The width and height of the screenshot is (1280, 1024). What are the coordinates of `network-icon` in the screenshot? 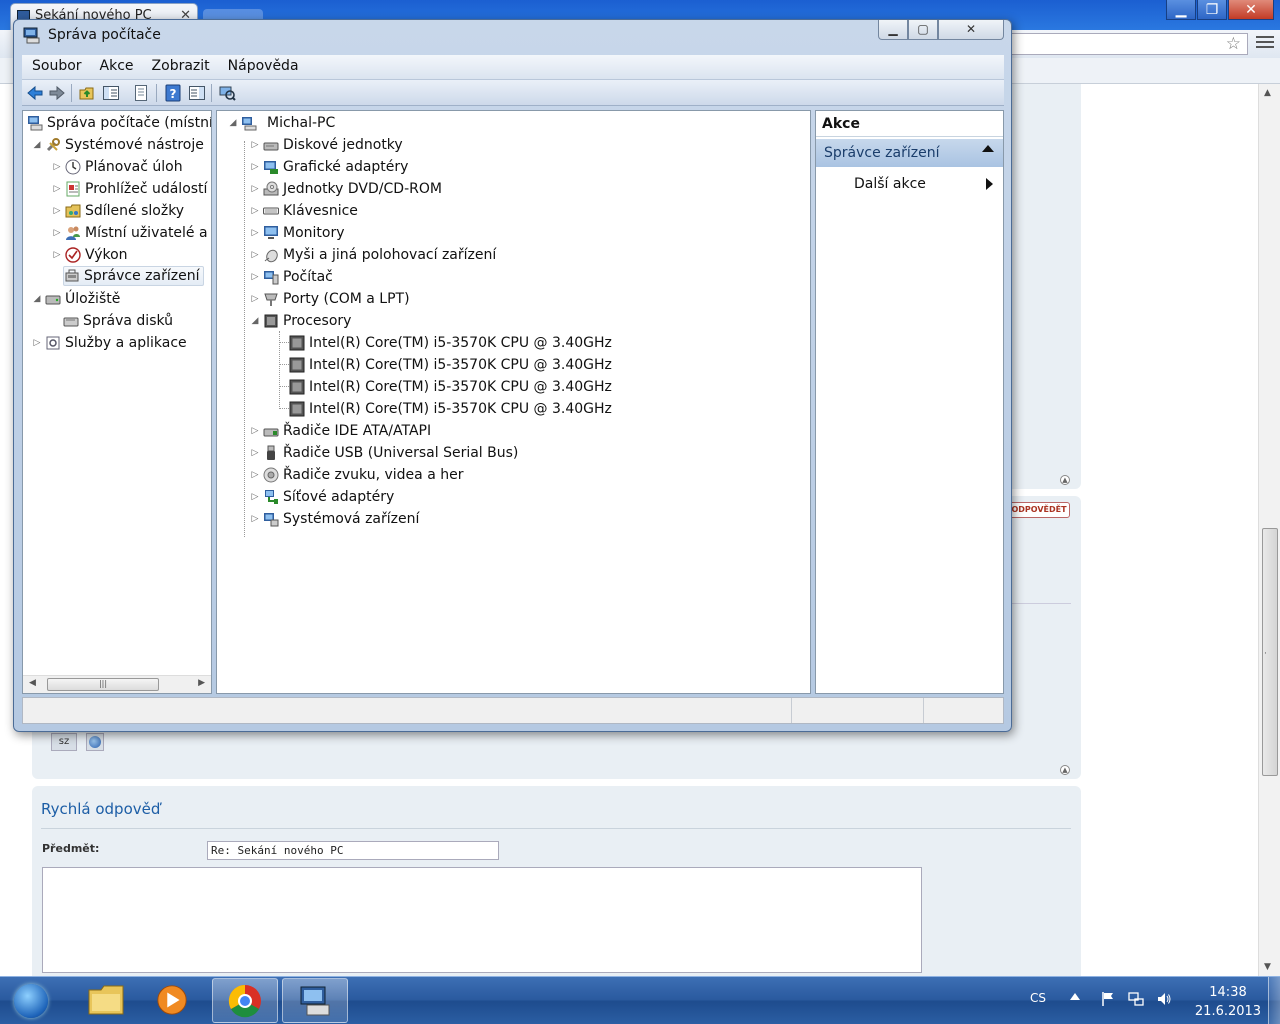 It's located at (1136, 999).